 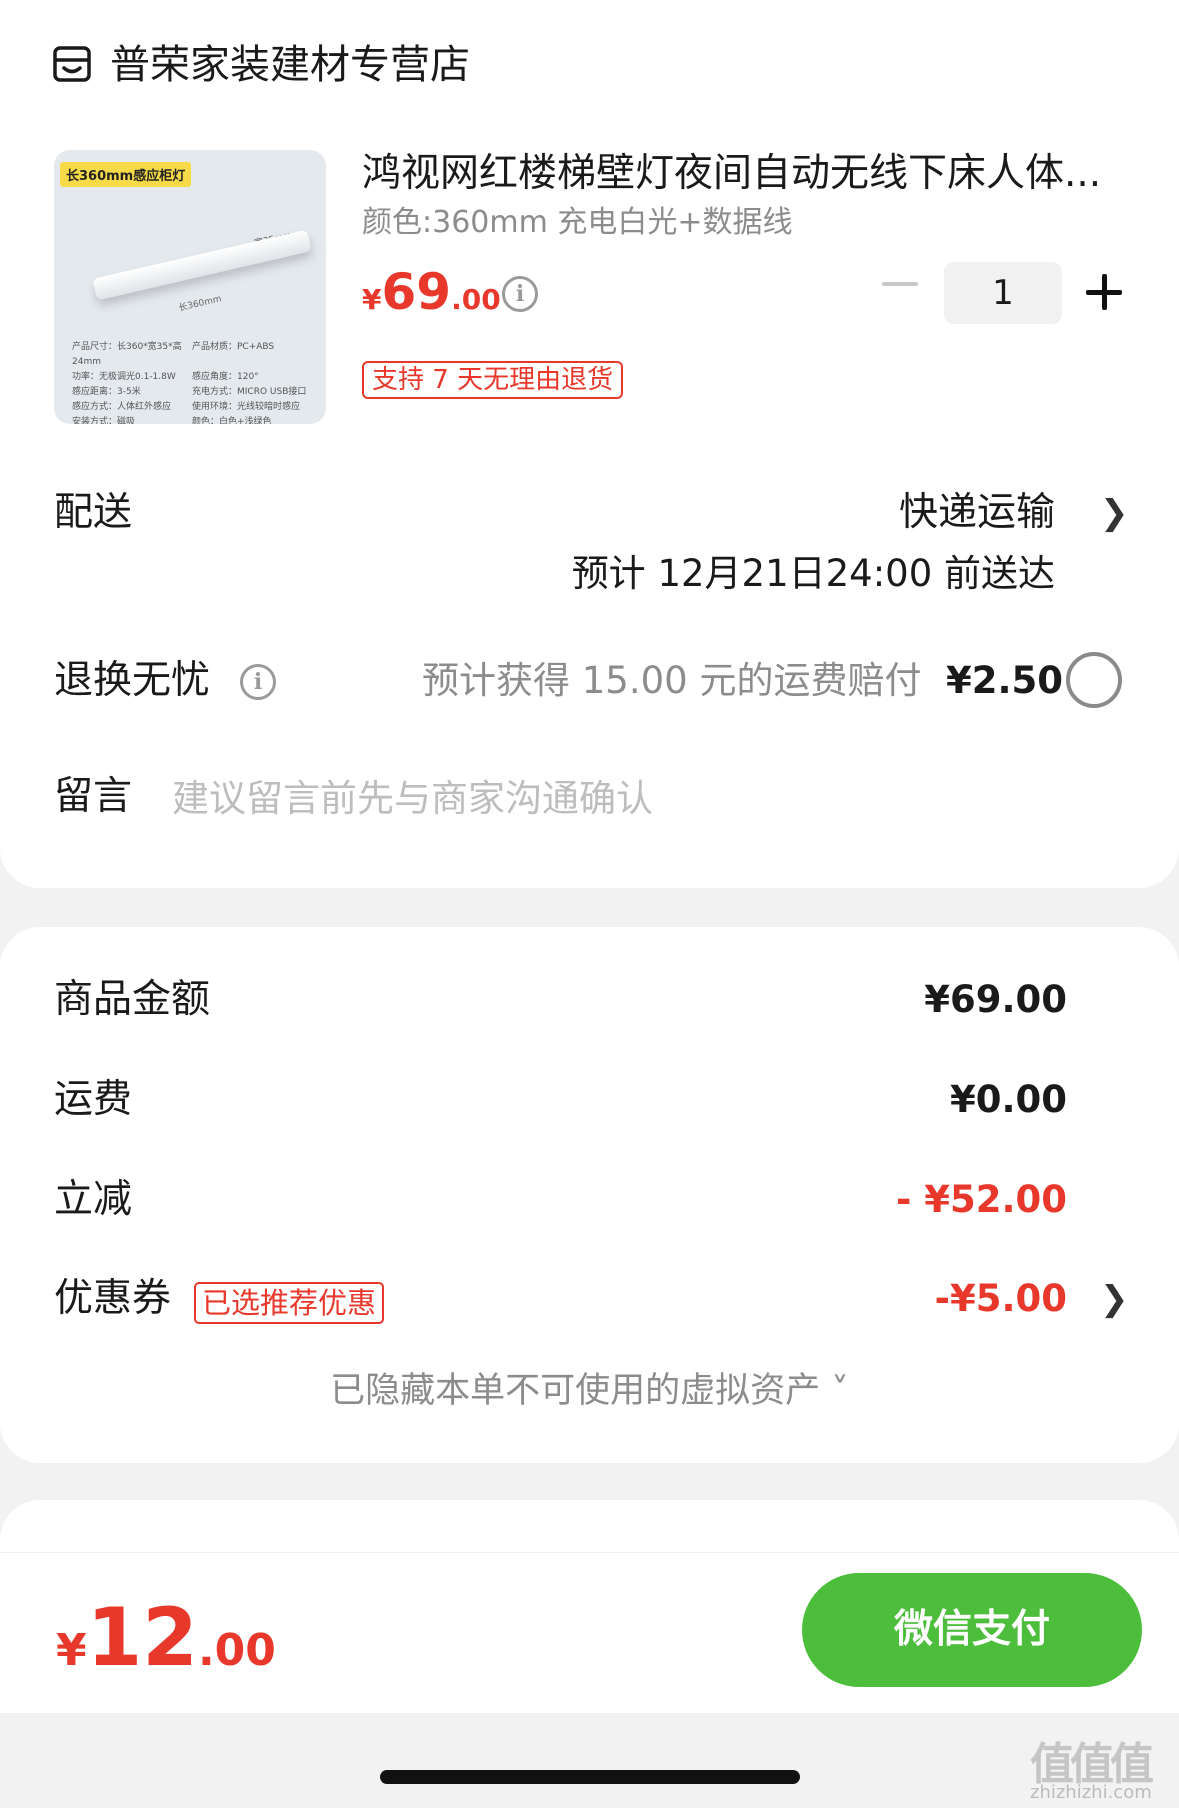 What do you see at coordinates (622, 798) in the screenshot?
I see `message-input` at bounding box center [622, 798].